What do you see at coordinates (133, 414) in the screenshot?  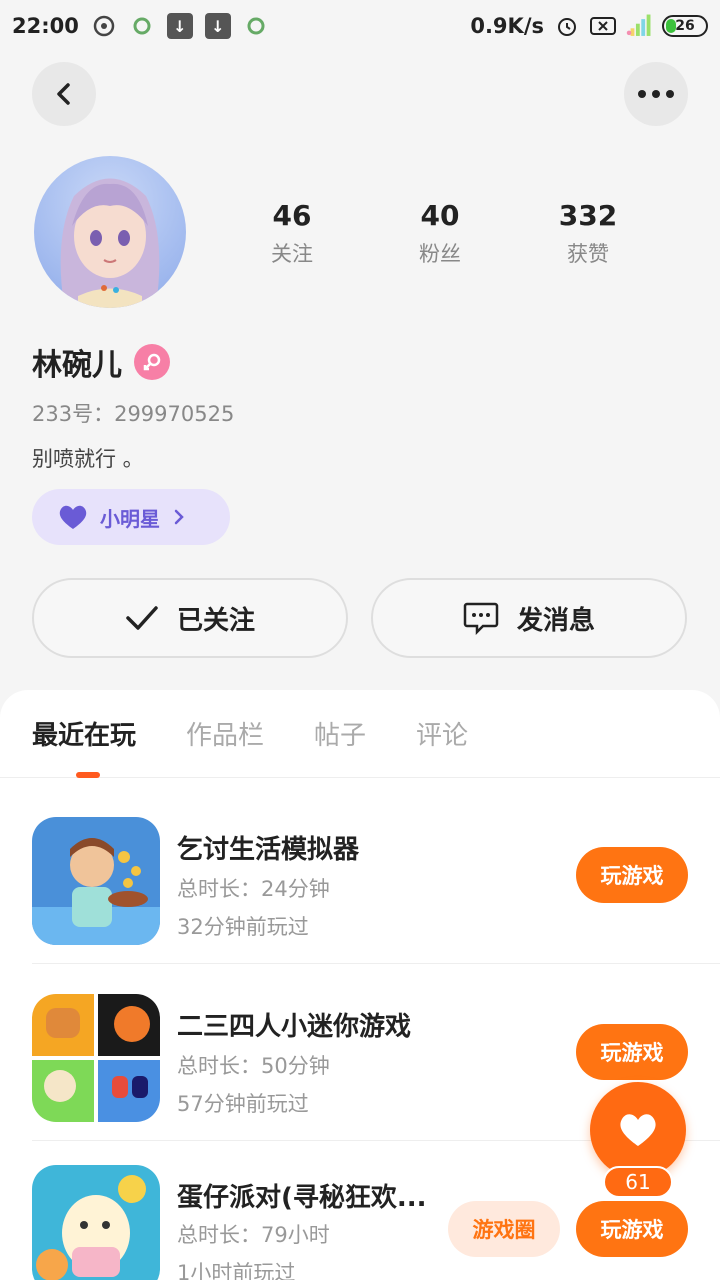 I see `user-id: 233号：299970525` at bounding box center [133, 414].